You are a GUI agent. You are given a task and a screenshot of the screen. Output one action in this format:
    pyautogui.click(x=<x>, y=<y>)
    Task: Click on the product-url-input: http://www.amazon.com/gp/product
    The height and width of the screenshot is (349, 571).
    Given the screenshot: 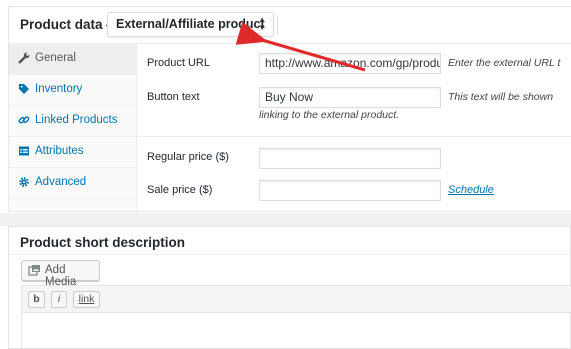 What is the action you would take?
    pyautogui.click(x=350, y=63)
    